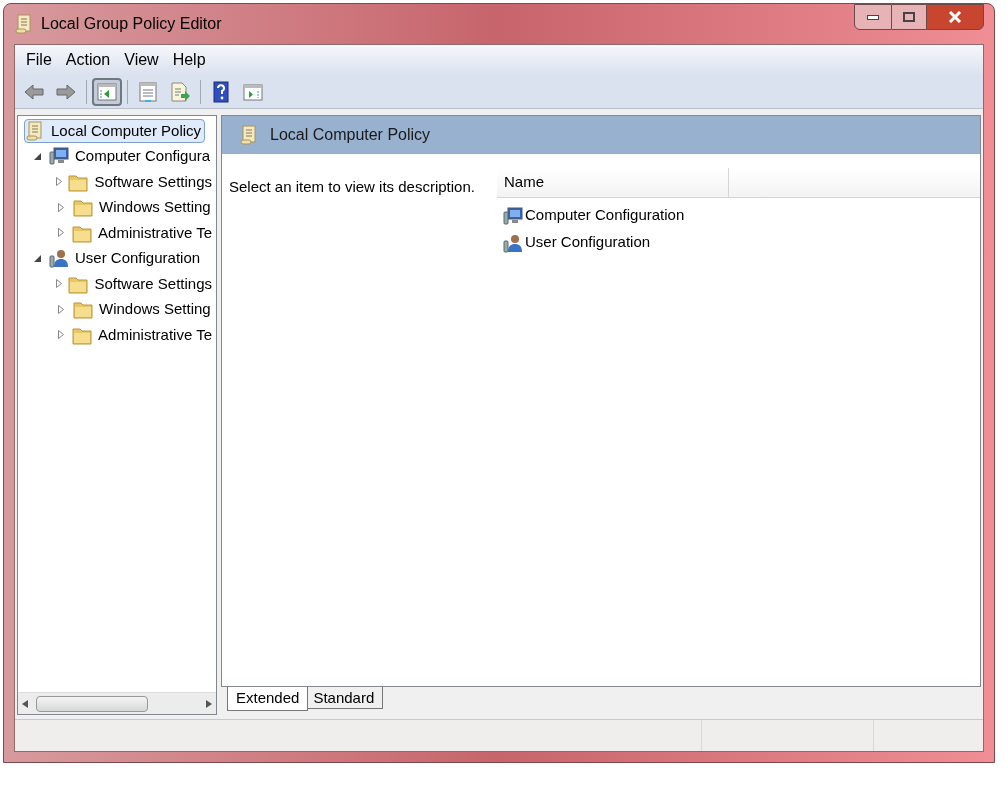  I want to click on menu-item: File, so click(39, 60).